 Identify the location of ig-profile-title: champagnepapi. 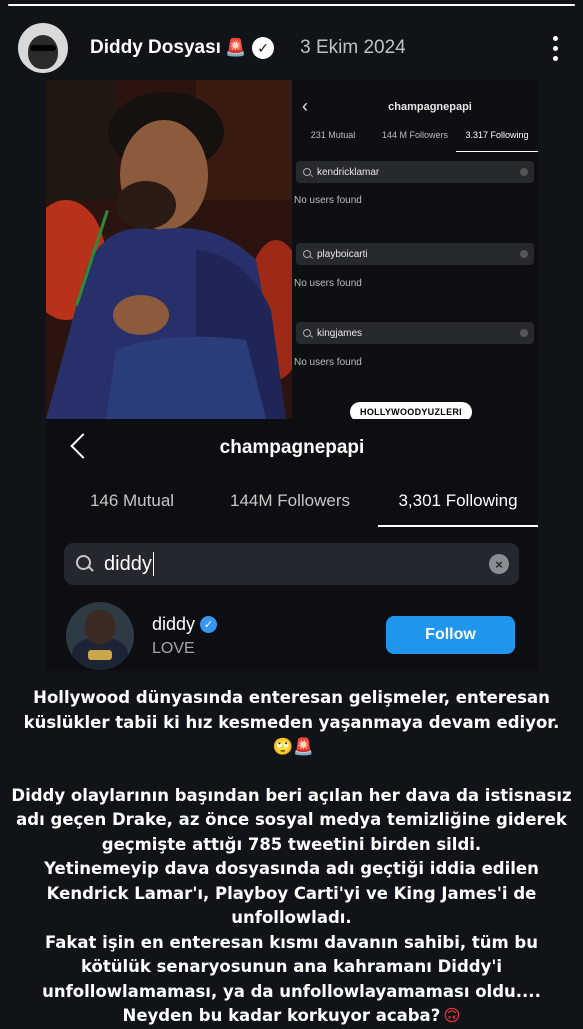
(292, 447).